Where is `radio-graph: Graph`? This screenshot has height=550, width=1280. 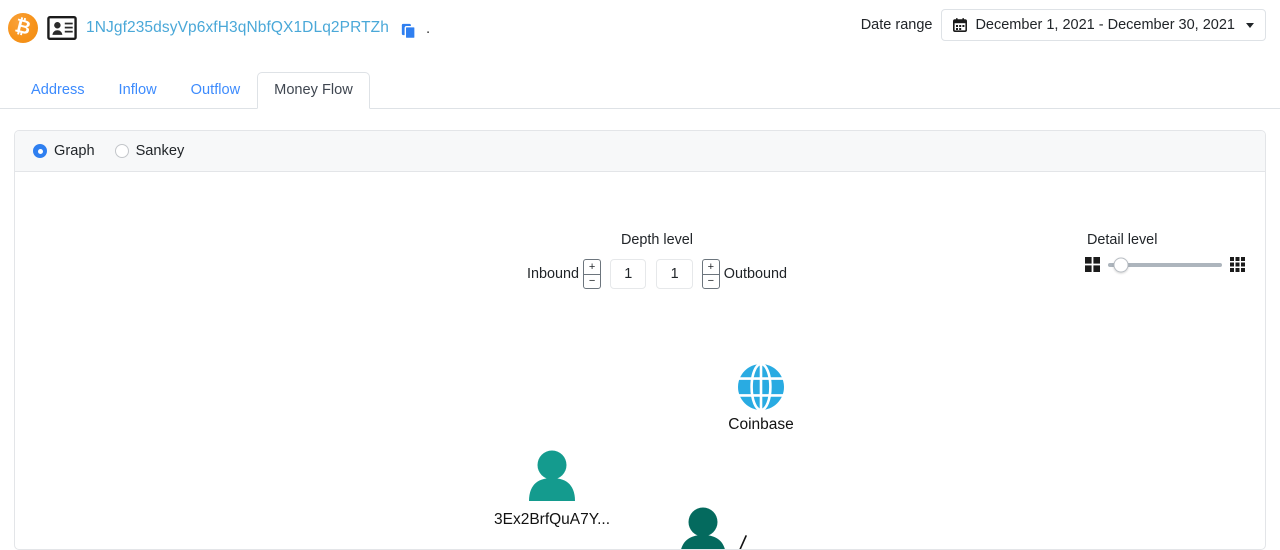 radio-graph: Graph is located at coordinates (64, 151).